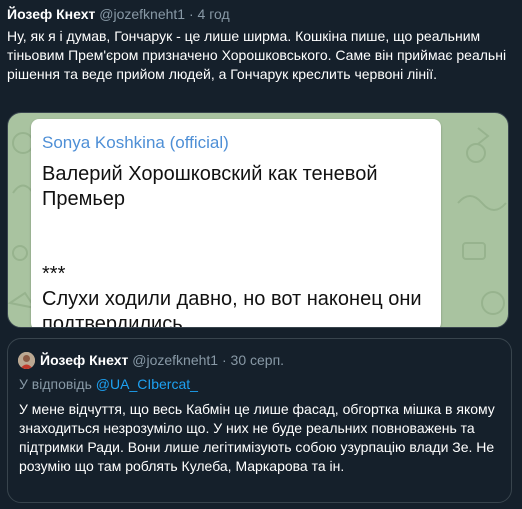 This screenshot has width=522, height=509. I want to click on message-line-1: Валерий Хорошковский как теневой Премьер, so click(210, 186).